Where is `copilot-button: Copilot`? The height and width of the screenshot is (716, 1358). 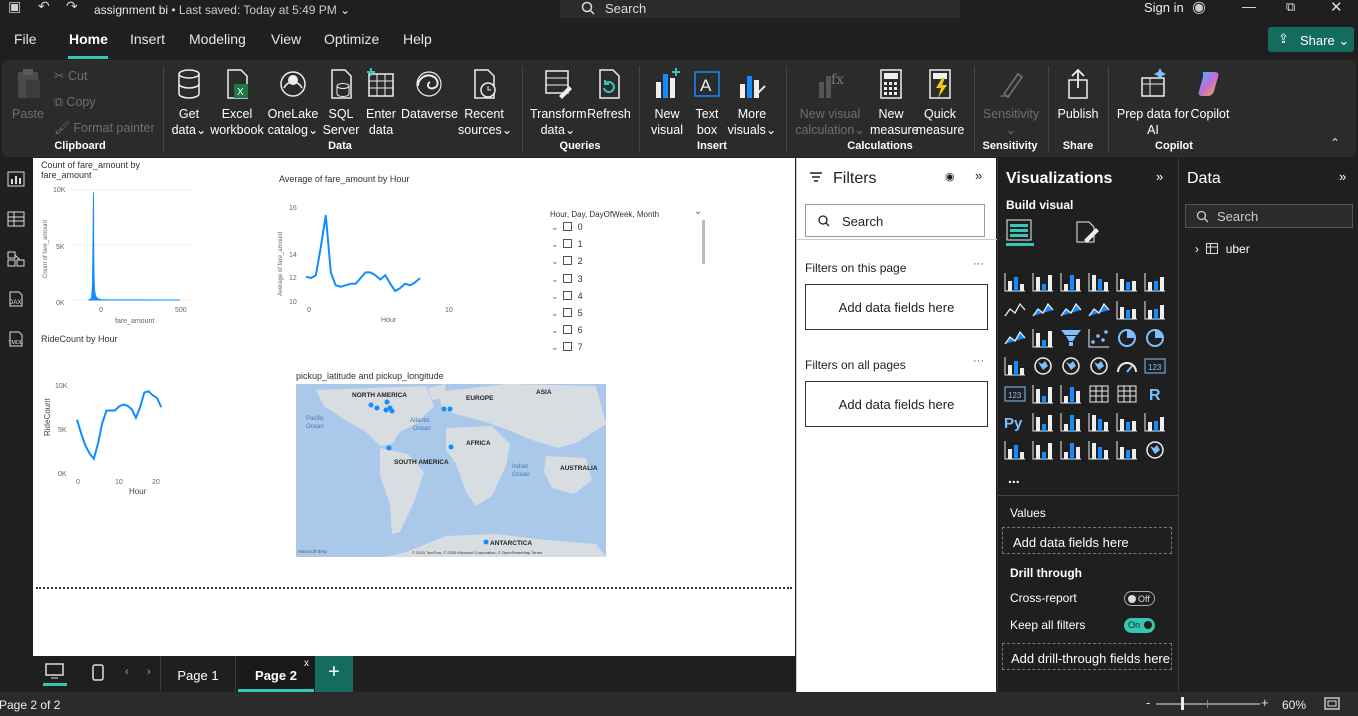
copilot-button: Copilot is located at coordinates (1210, 95).